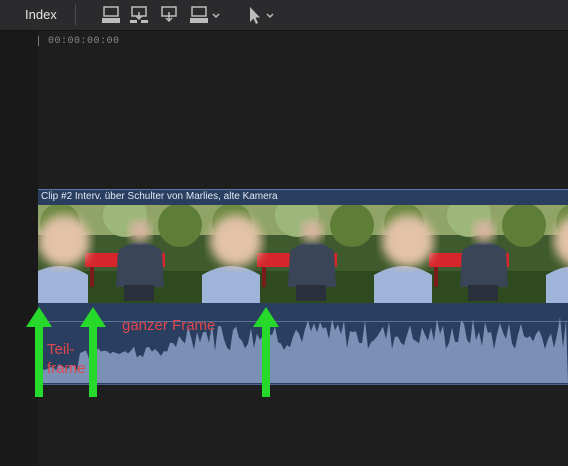 This screenshot has height=466, width=568. I want to click on audio-waveform, so click(303, 350).